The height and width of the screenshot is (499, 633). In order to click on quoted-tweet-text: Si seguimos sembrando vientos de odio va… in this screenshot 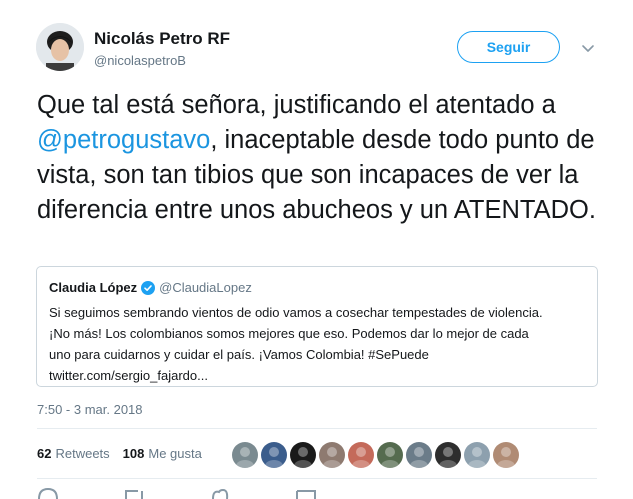, I will do `click(317, 344)`.